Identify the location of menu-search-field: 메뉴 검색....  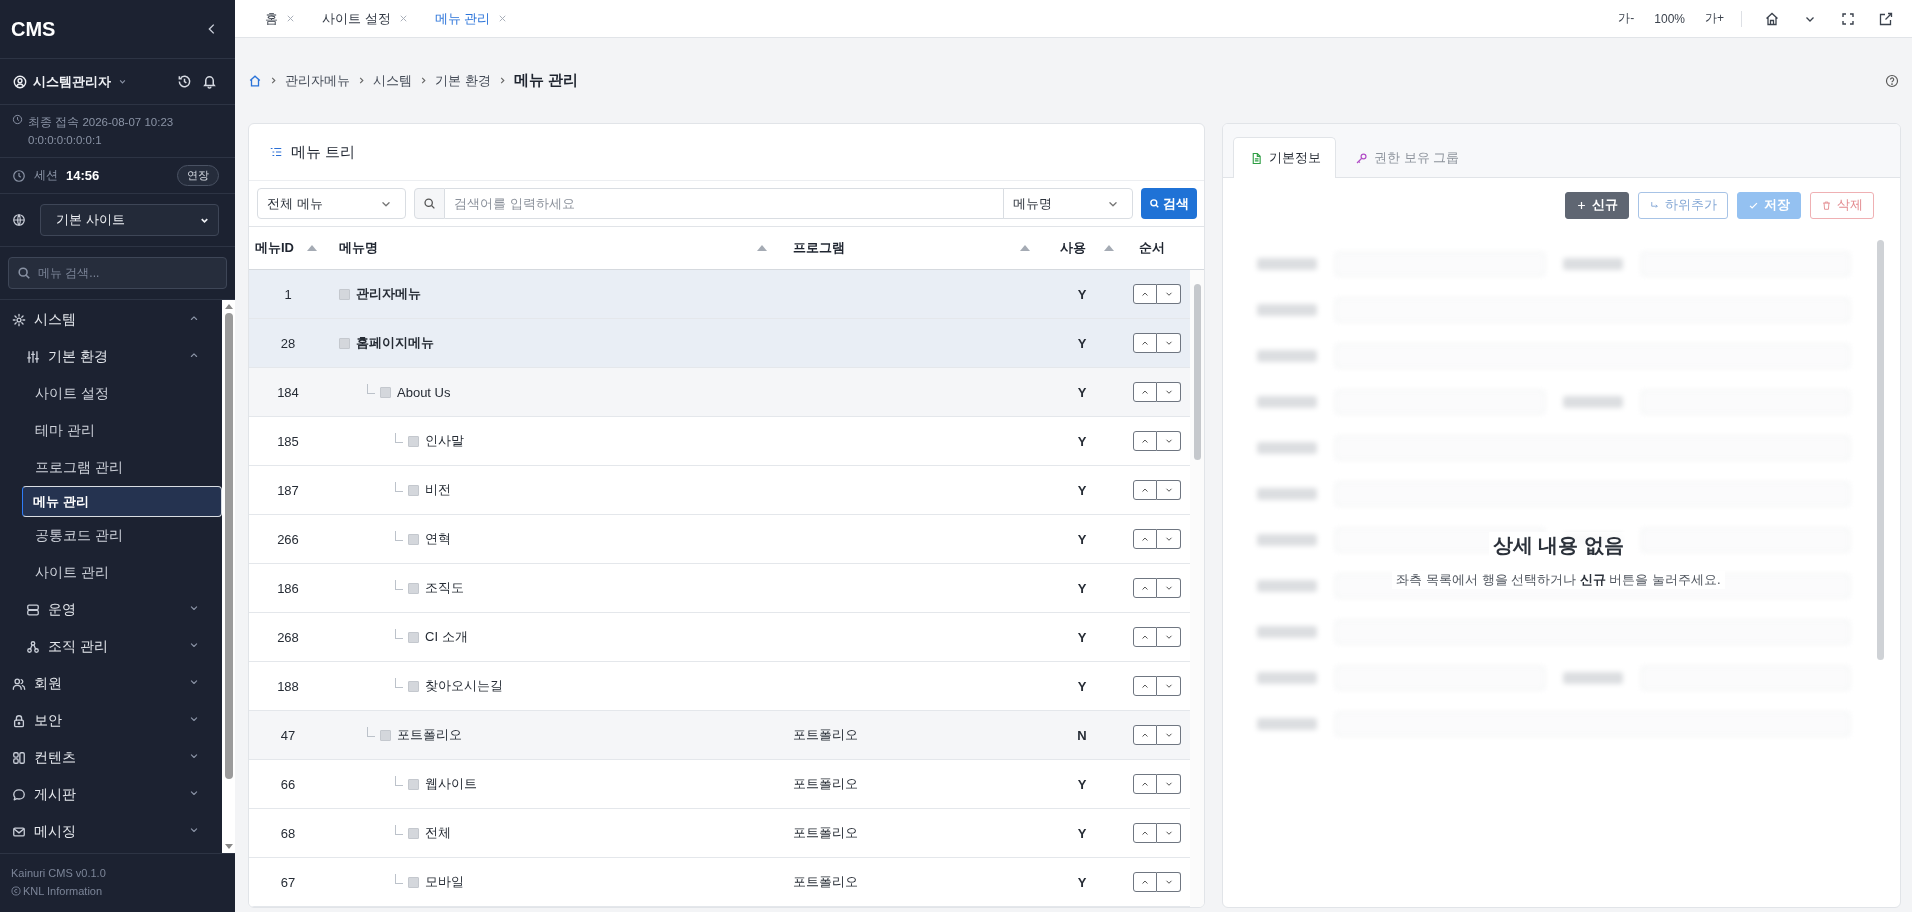
(117, 273).